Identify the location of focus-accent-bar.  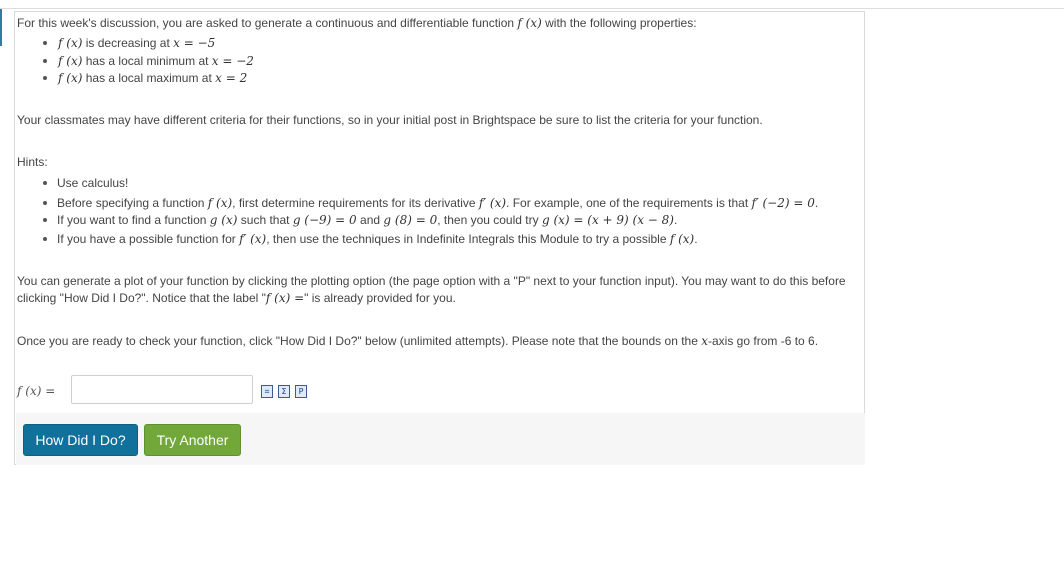
(1, 27).